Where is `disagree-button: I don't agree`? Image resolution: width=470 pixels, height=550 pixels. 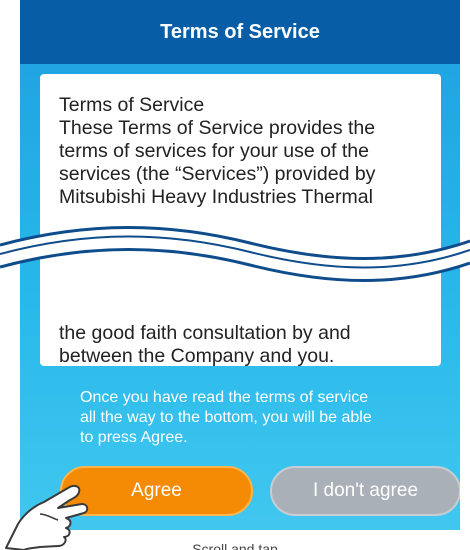
disagree-button: I don't agree is located at coordinates (365, 491).